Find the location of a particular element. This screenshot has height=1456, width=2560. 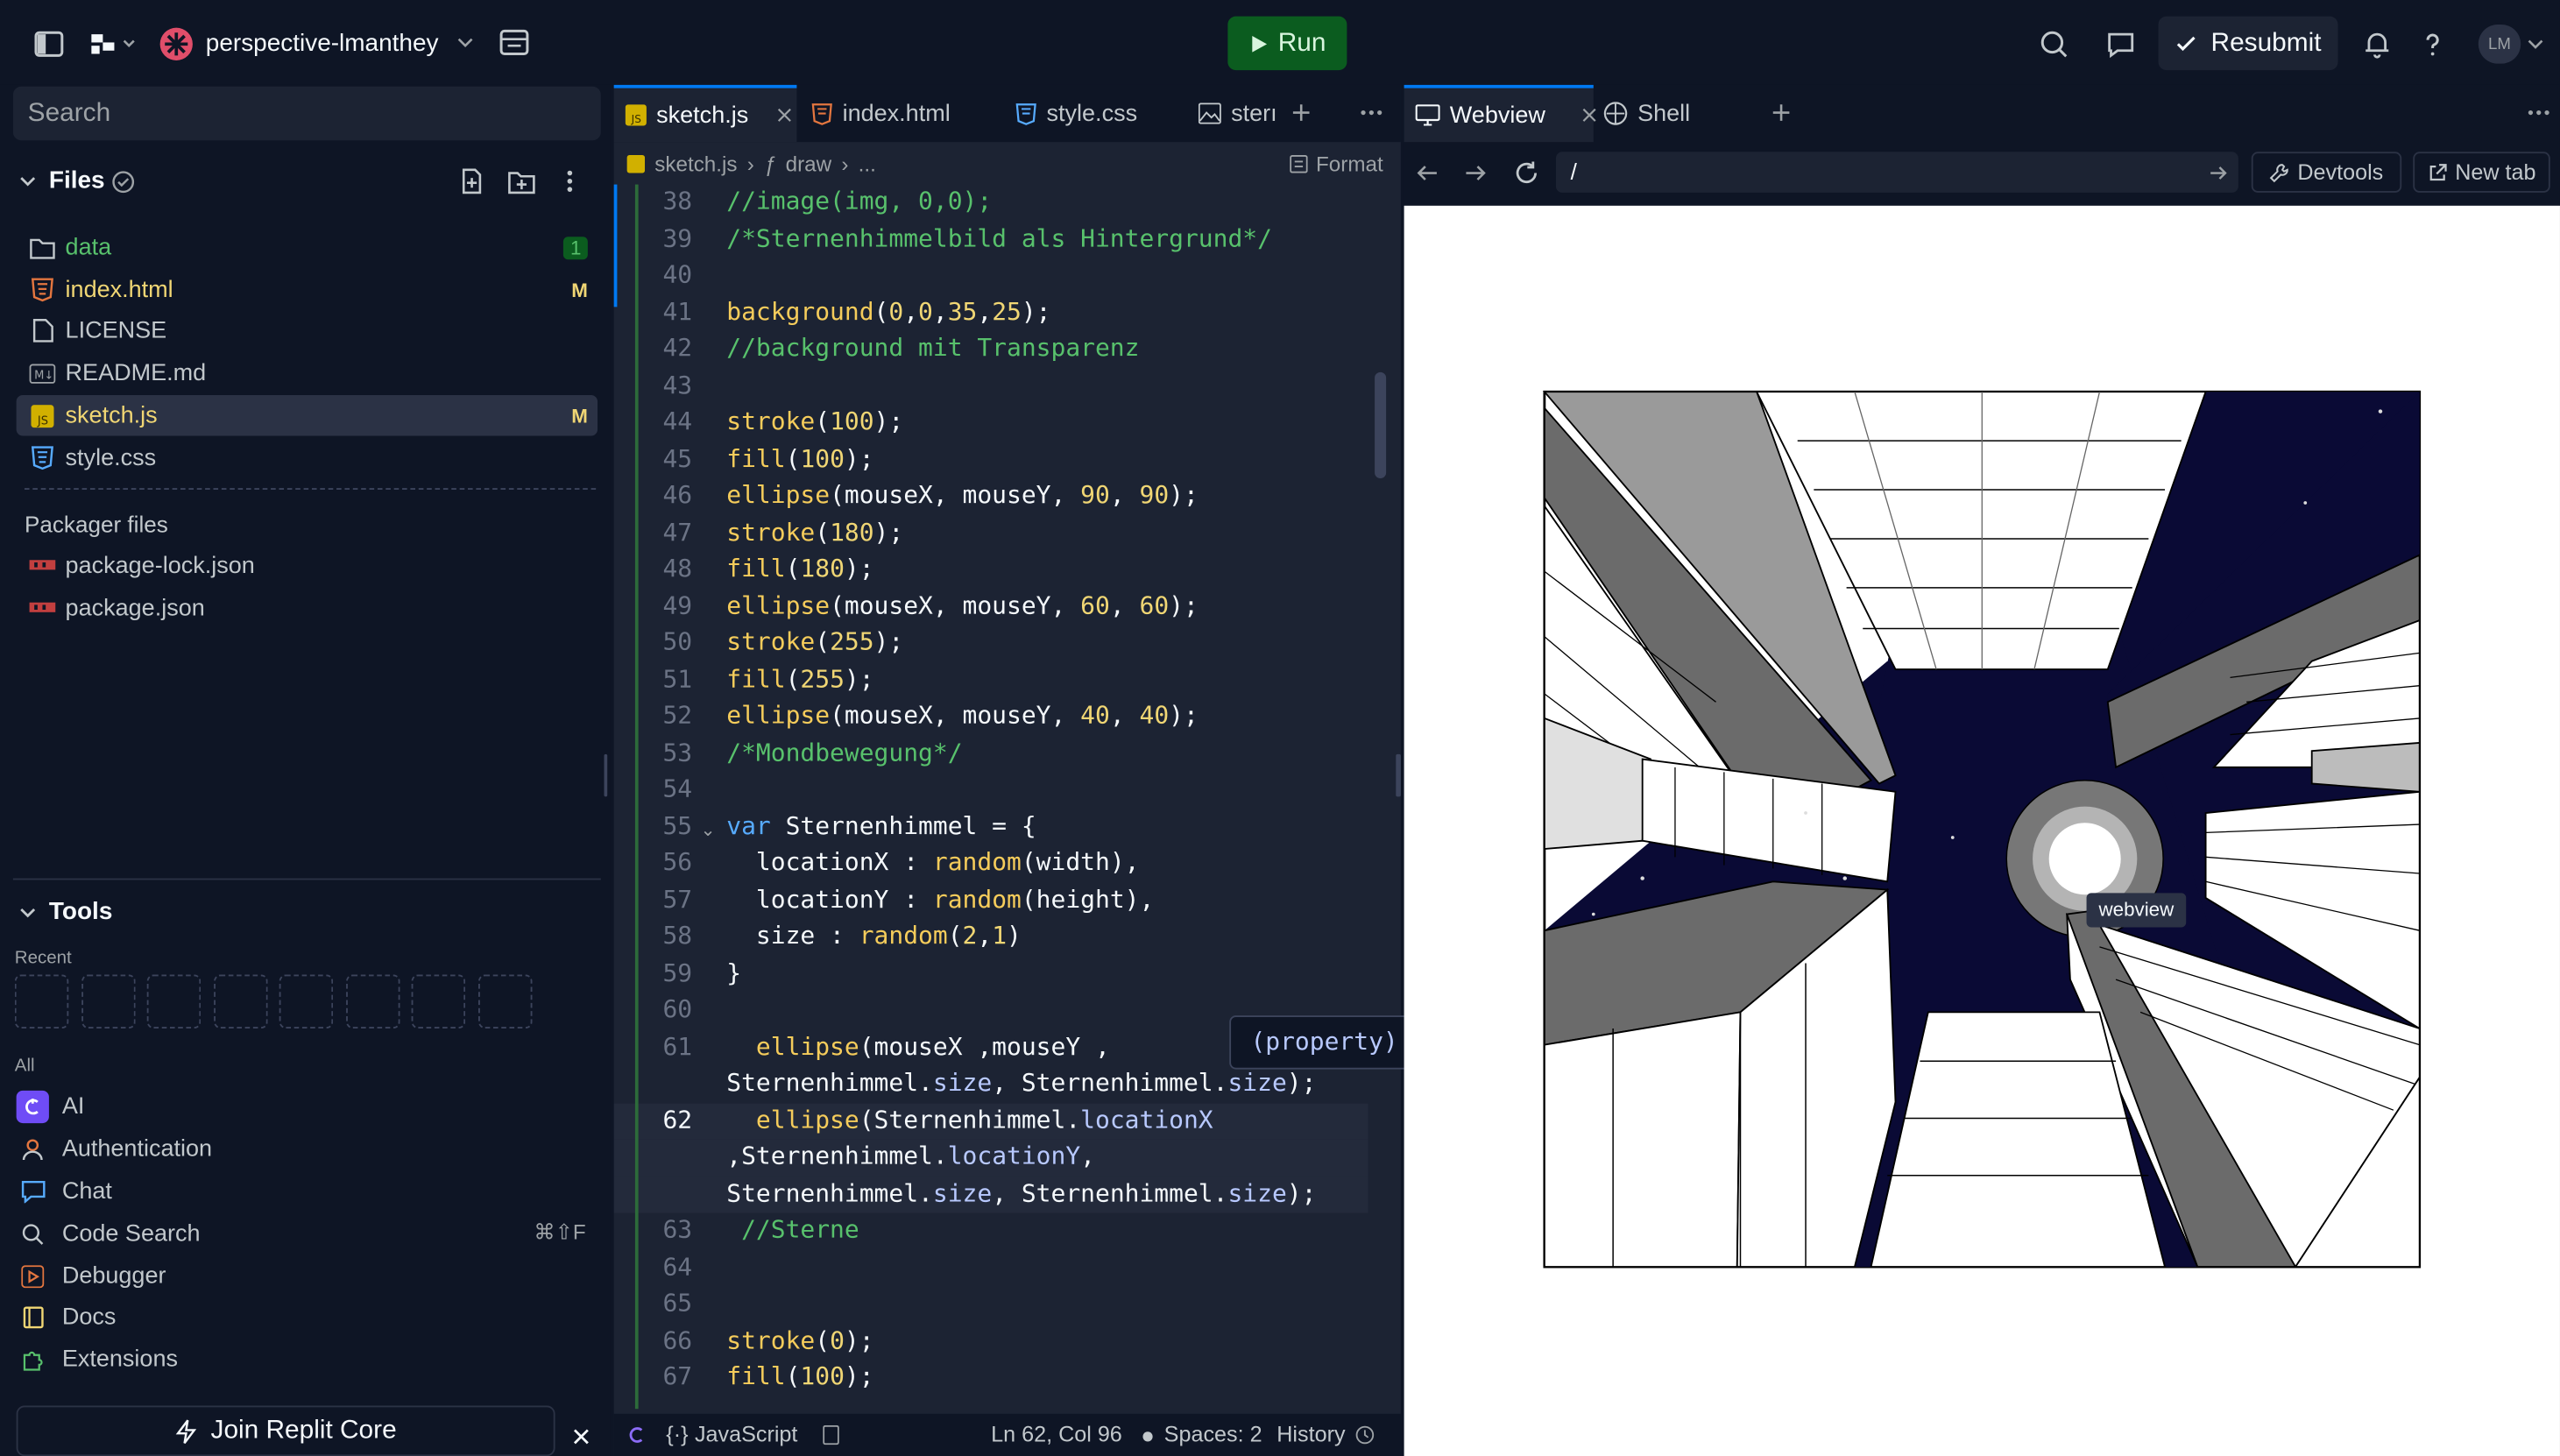

file-item-data: data 1 is located at coordinates (307, 247).